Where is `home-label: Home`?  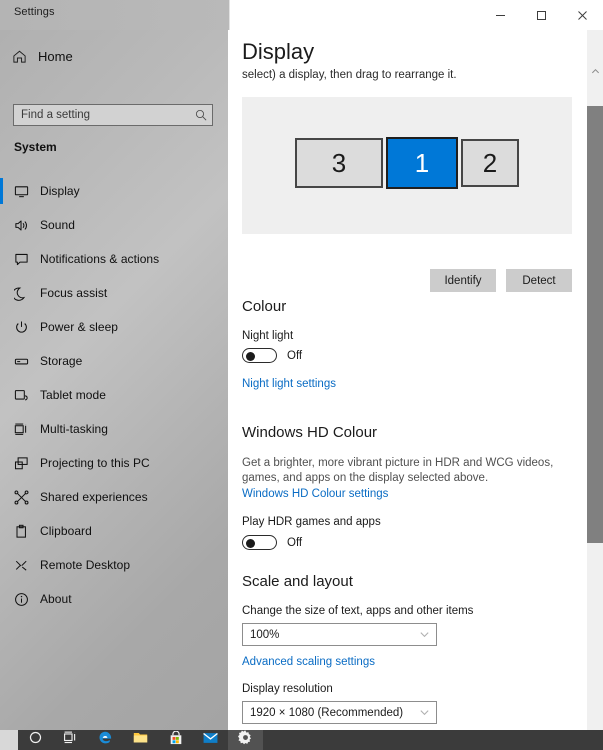 home-label: Home is located at coordinates (55, 56).